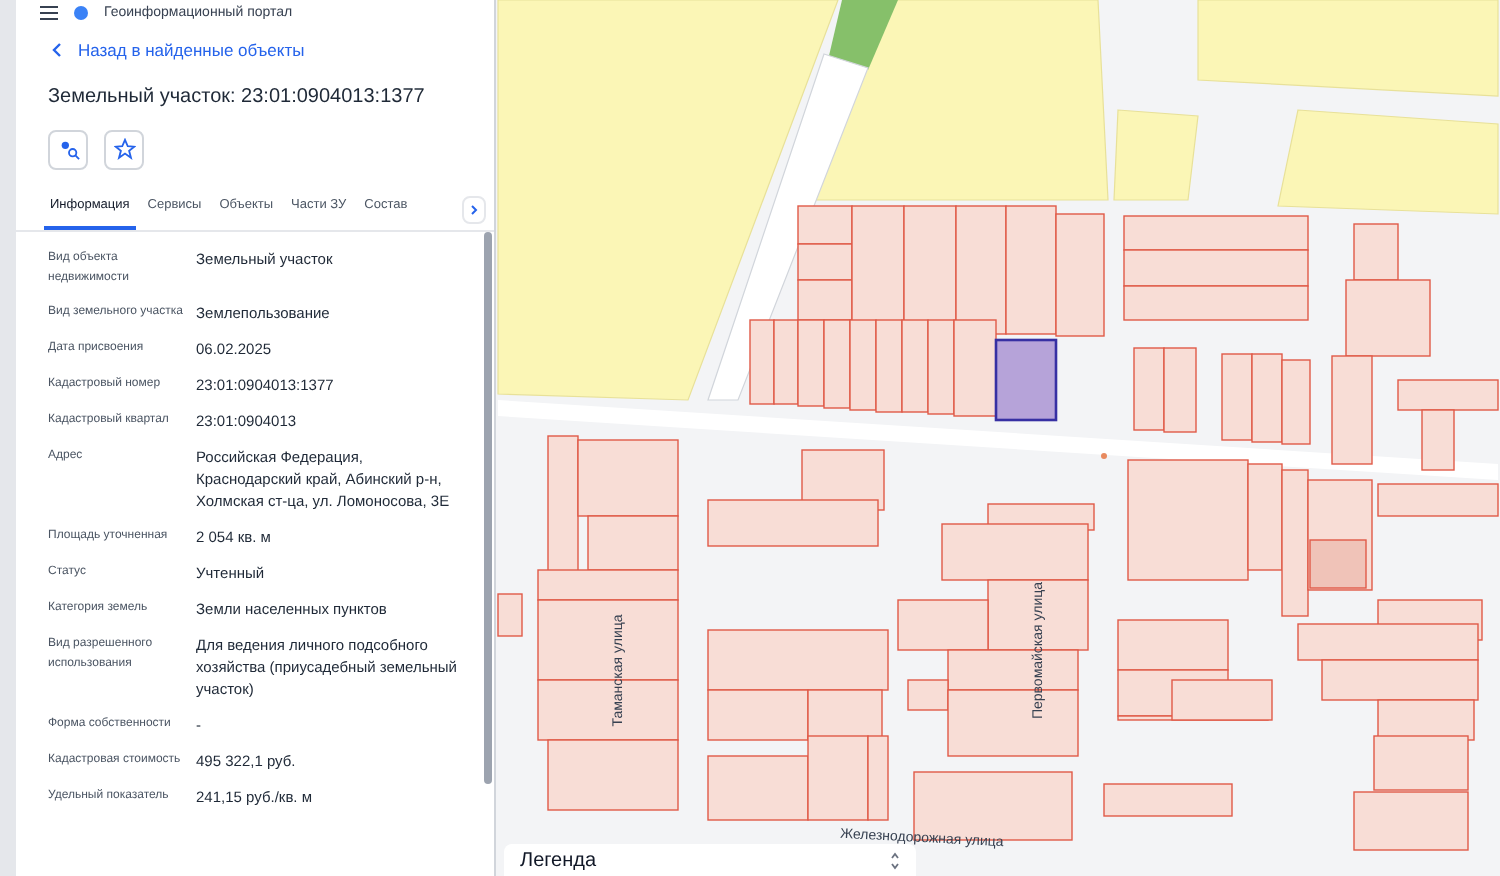 This screenshot has height=876, width=1500. I want to click on locate-button, so click(68, 149).